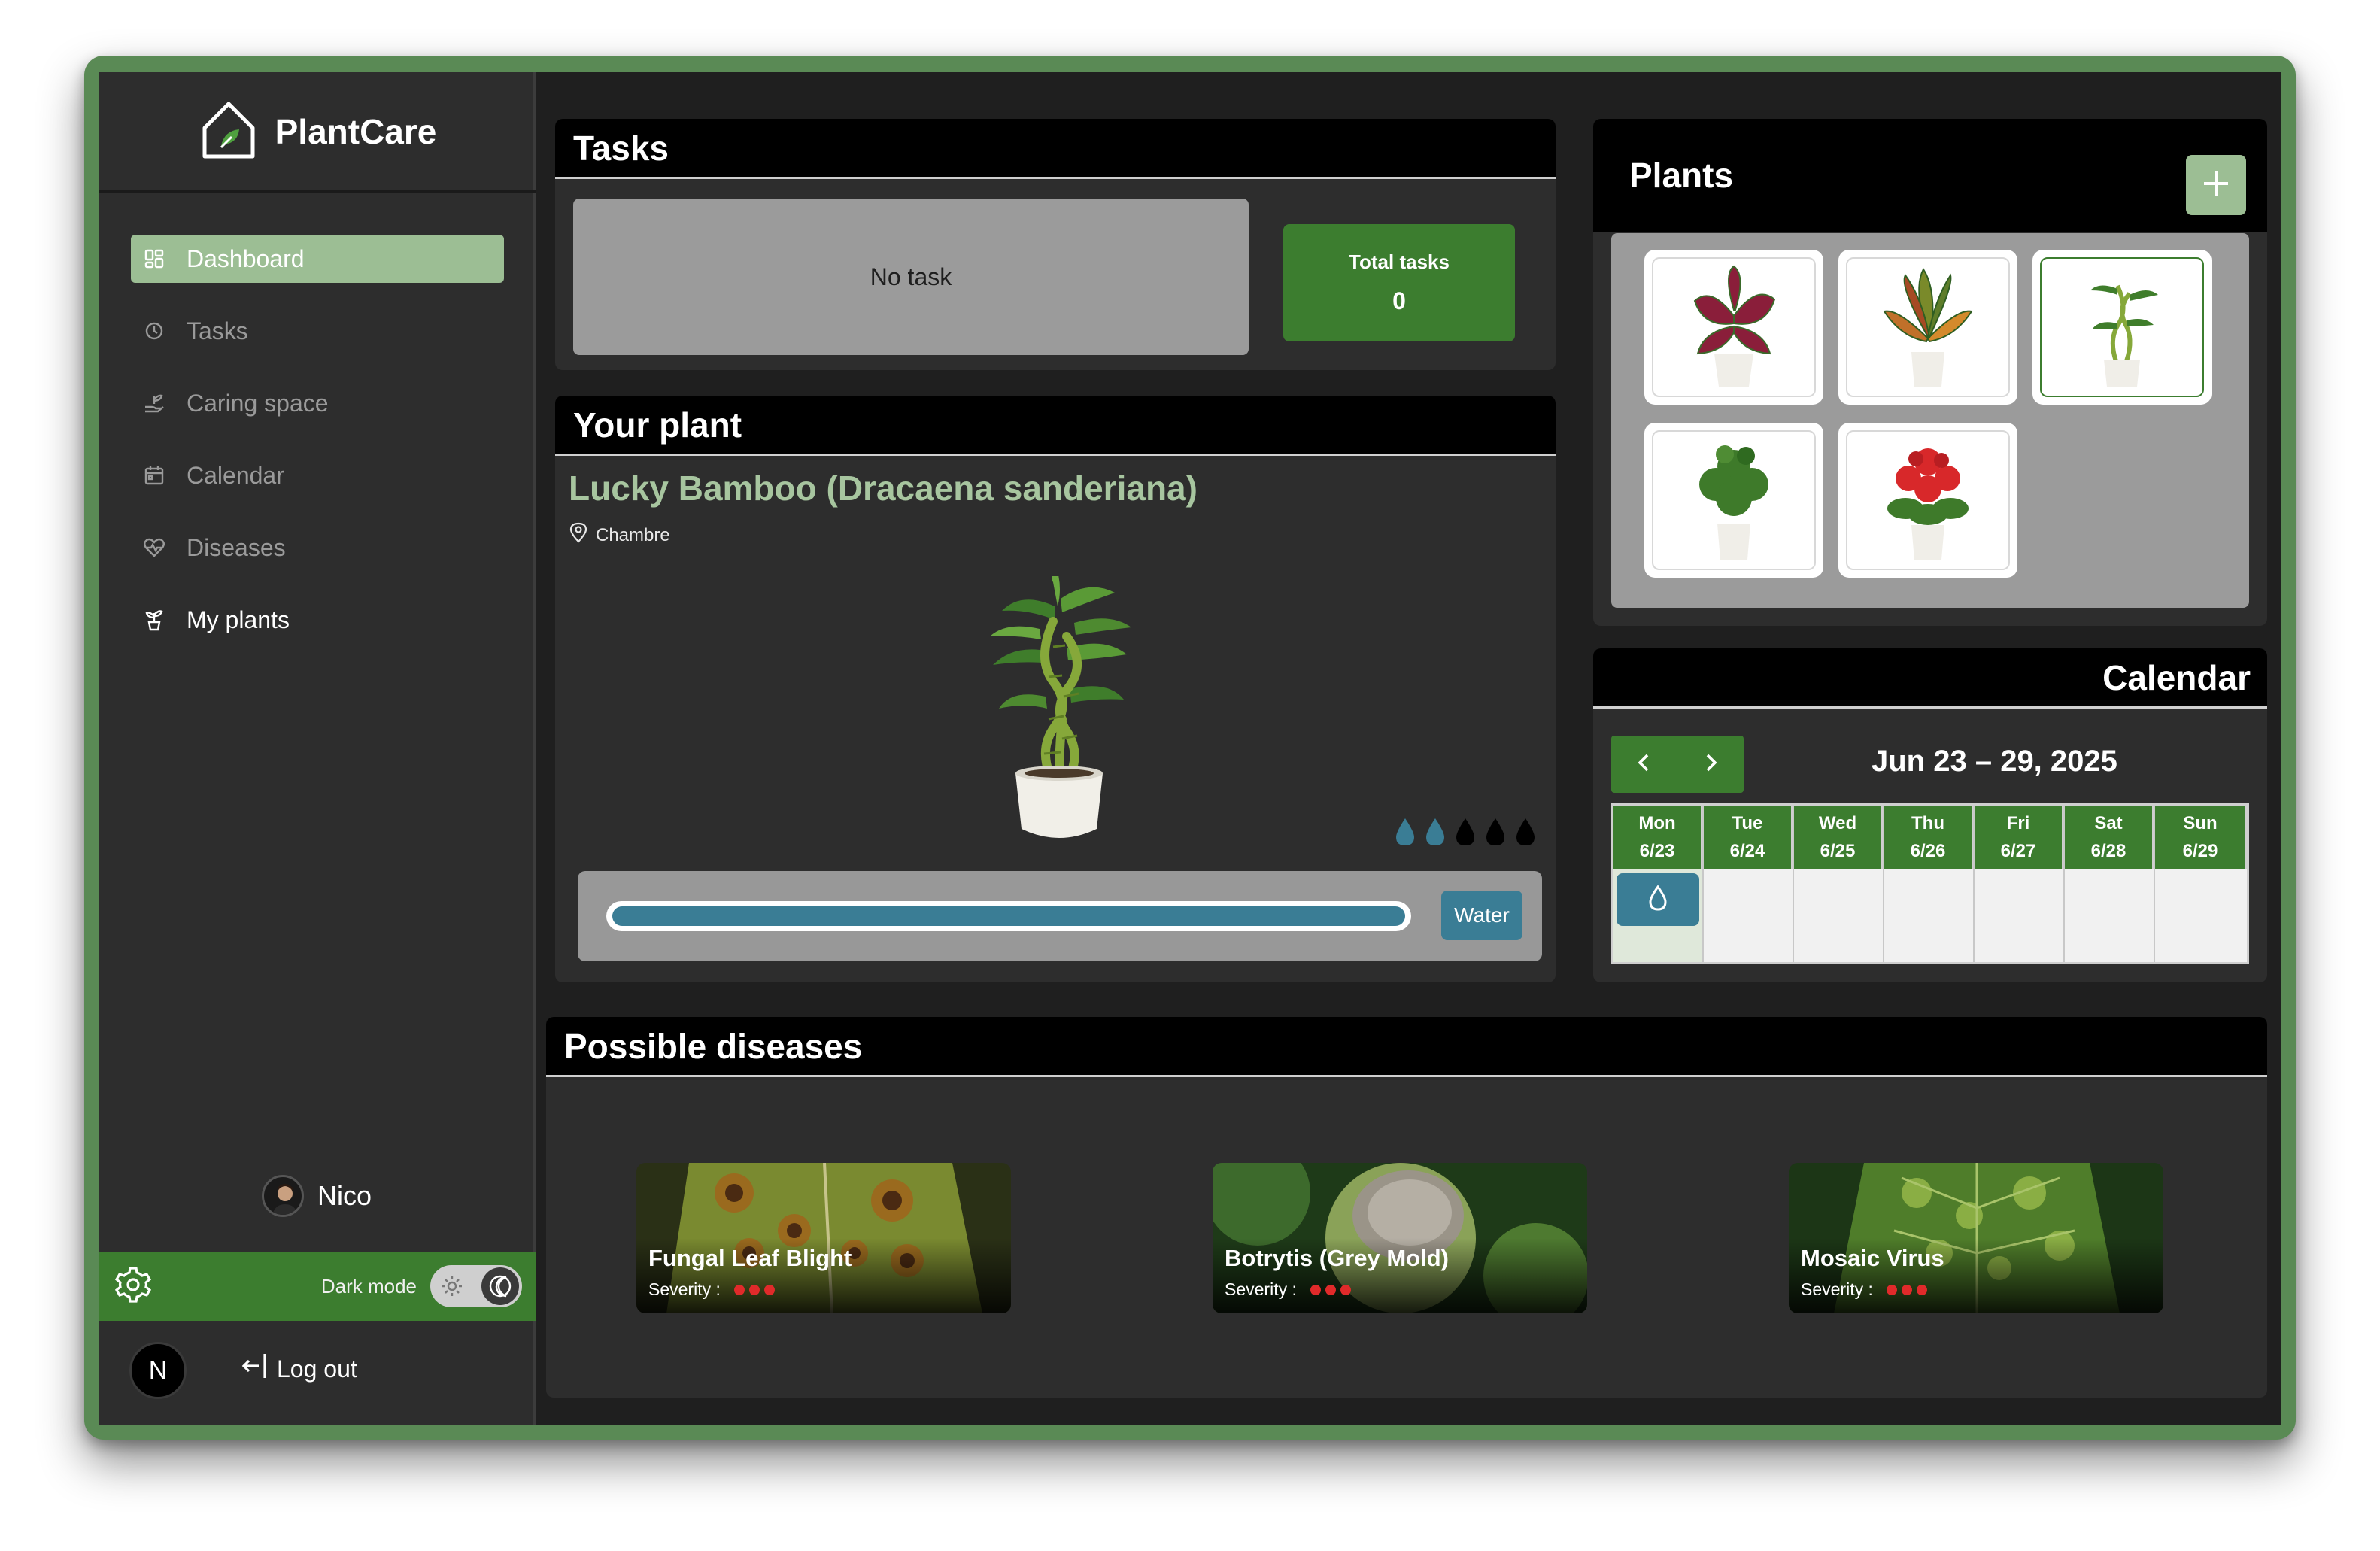 The image size is (2380, 1551). I want to click on sidebar-item-my-plants: My plants, so click(317, 620).